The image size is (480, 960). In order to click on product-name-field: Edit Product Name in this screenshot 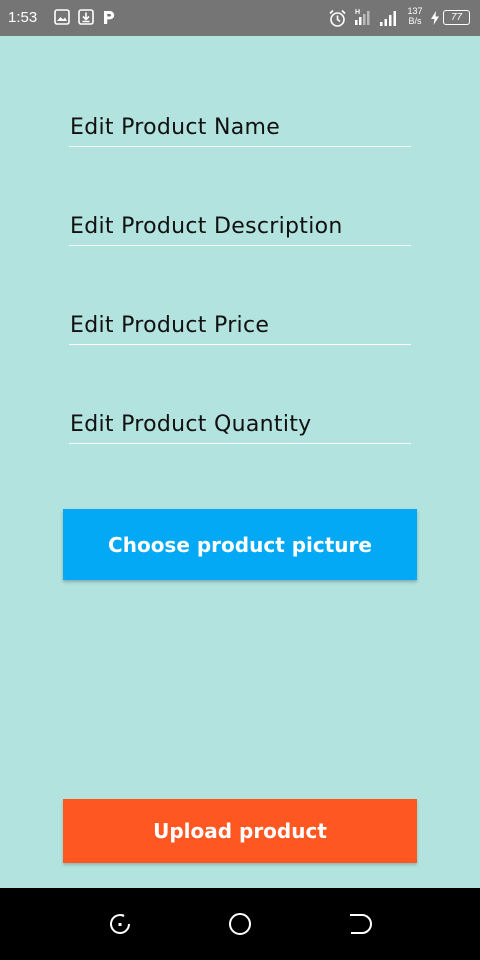, I will do `click(240, 126)`.